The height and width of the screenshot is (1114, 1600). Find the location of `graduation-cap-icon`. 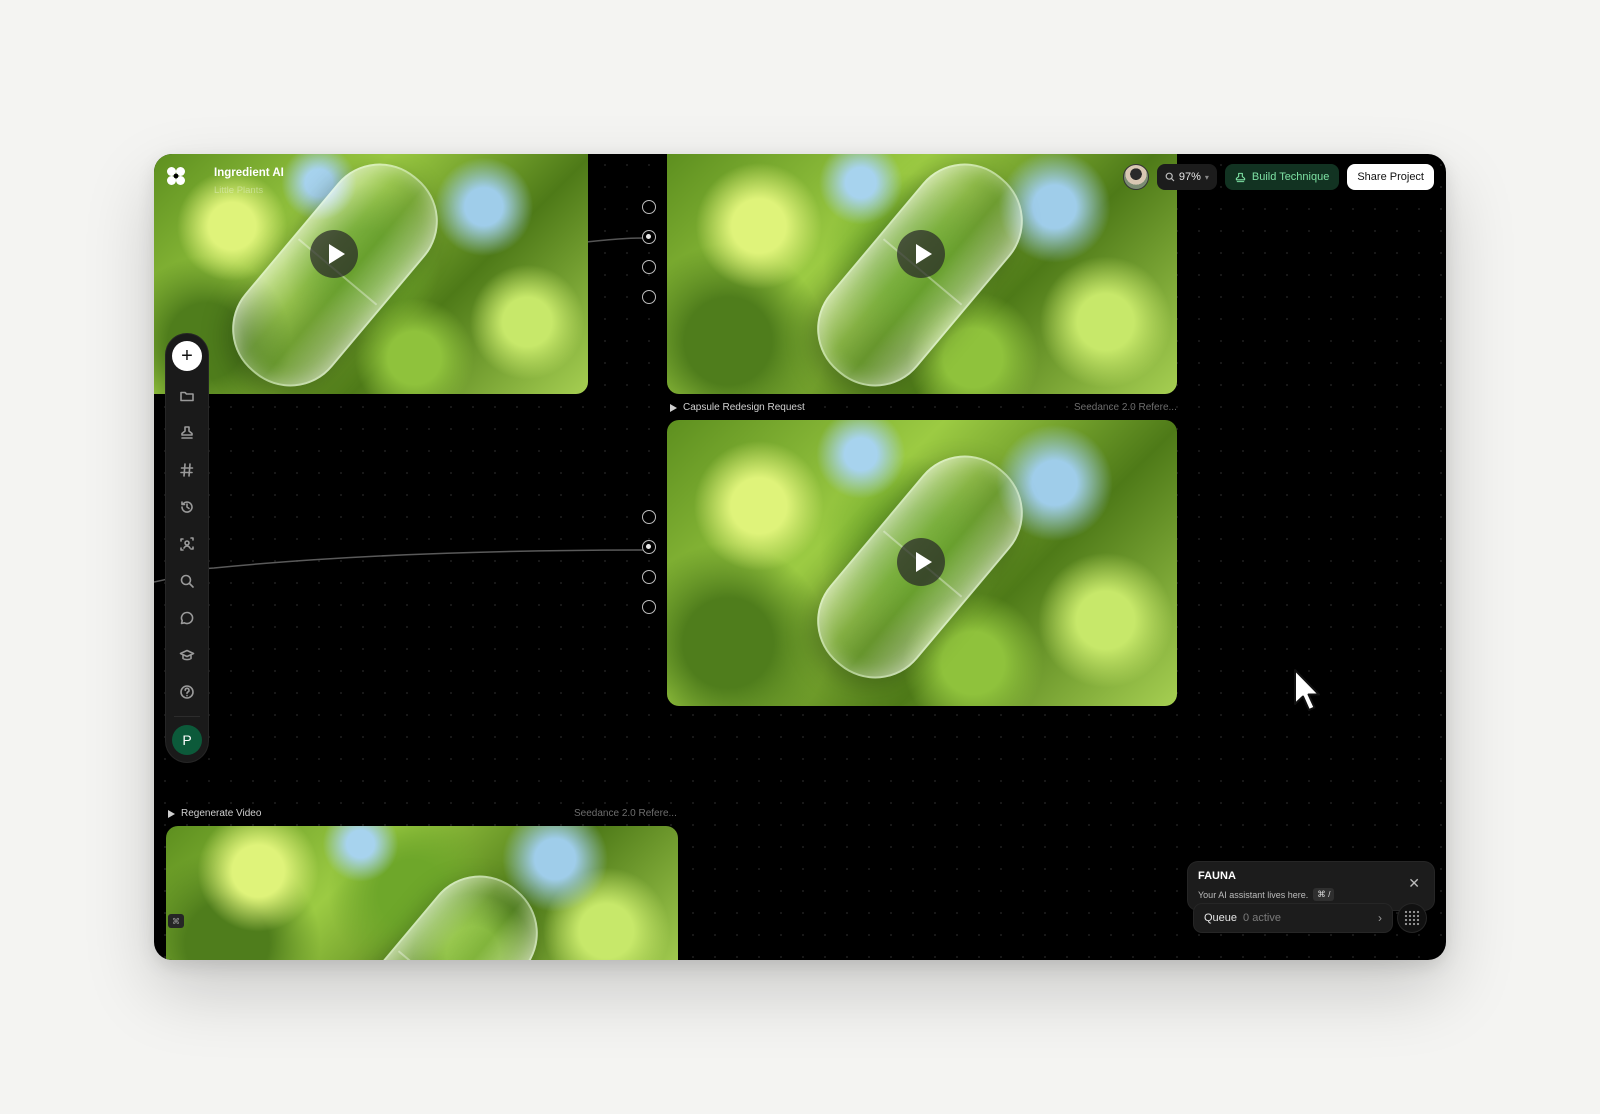

graduation-cap-icon is located at coordinates (187, 654).